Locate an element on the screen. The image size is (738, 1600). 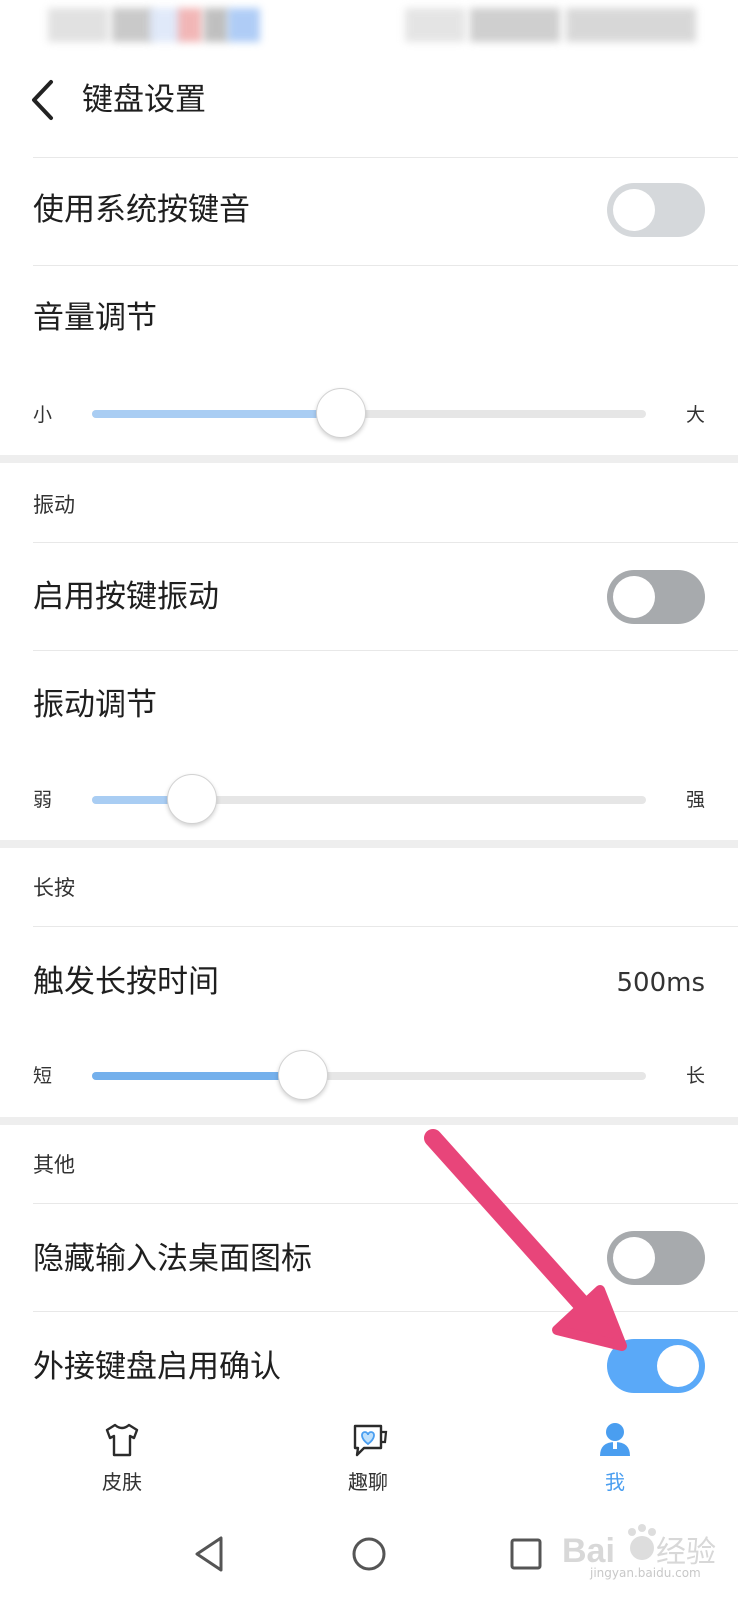
nav-tab-skin: 皮肤 is located at coordinates (122, 1458).